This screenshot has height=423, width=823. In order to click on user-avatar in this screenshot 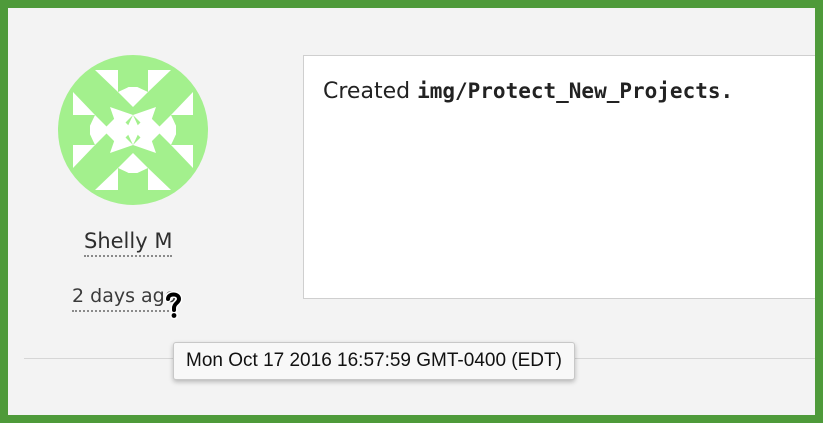, I will do `click(133, 130)`.